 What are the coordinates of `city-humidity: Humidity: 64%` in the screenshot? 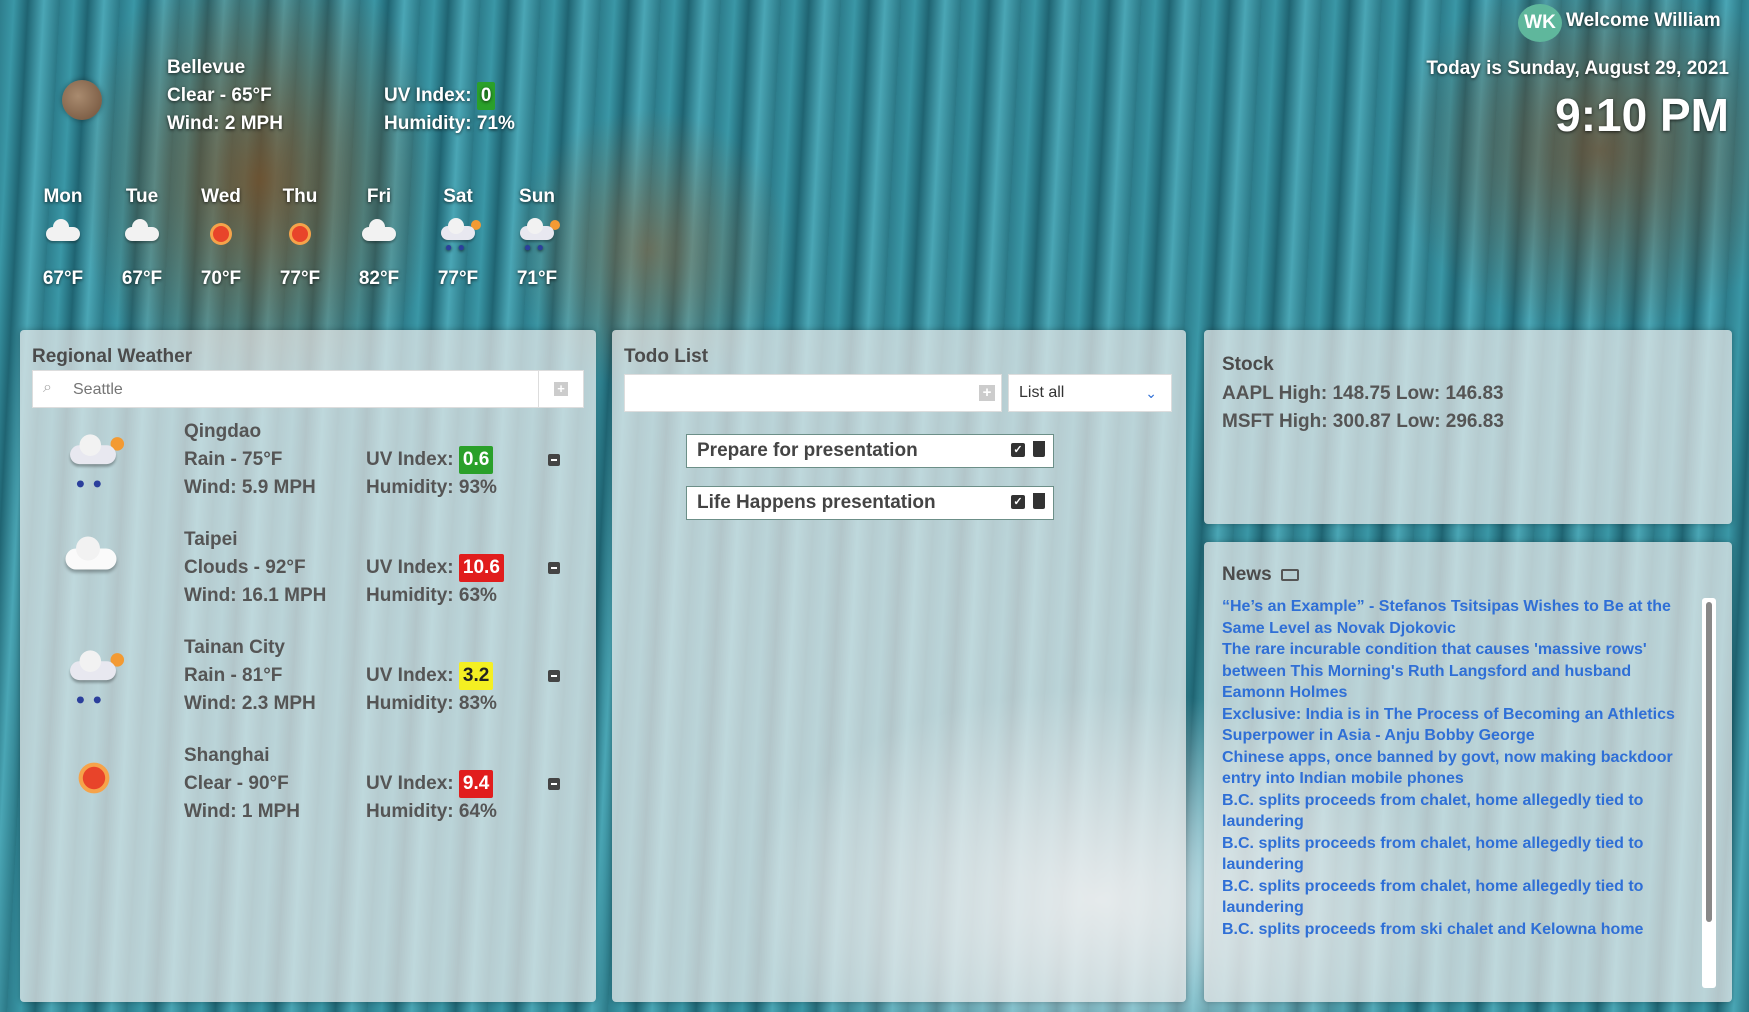 It's located at (431, 811).